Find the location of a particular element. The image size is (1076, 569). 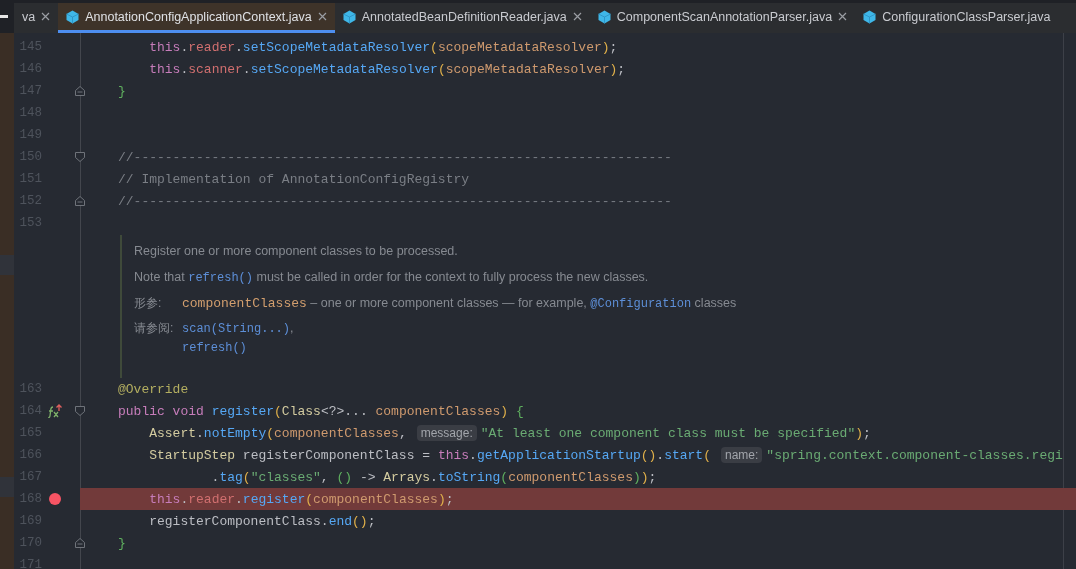

editor-tab: ConfigurationClassParser.java is located at coordinates (957, 18).